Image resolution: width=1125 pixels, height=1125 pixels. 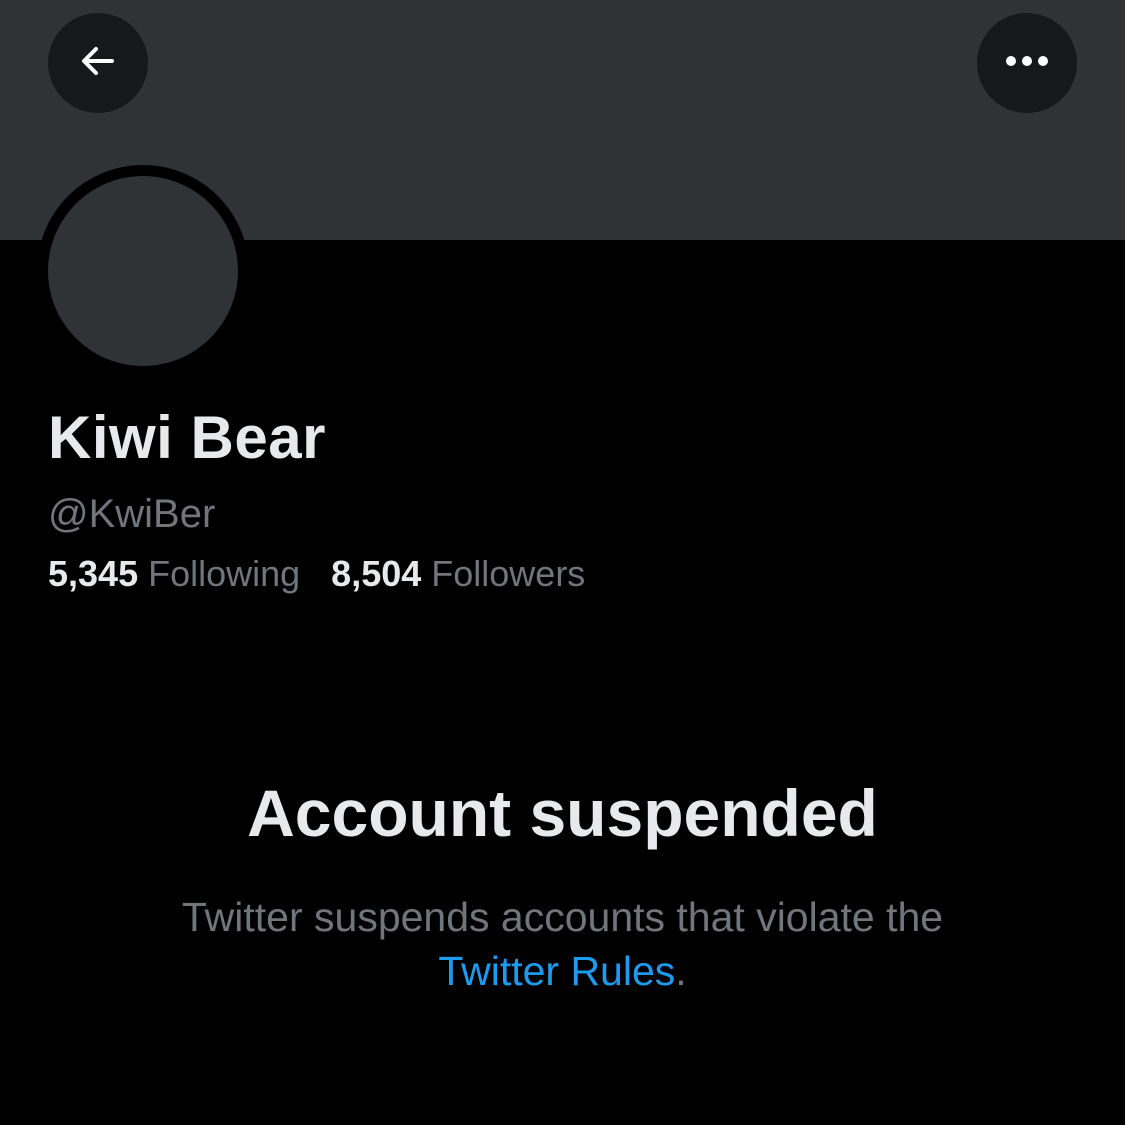 I want to click on followers-stat: 8,504 Followers, so click(x=458, y=574).